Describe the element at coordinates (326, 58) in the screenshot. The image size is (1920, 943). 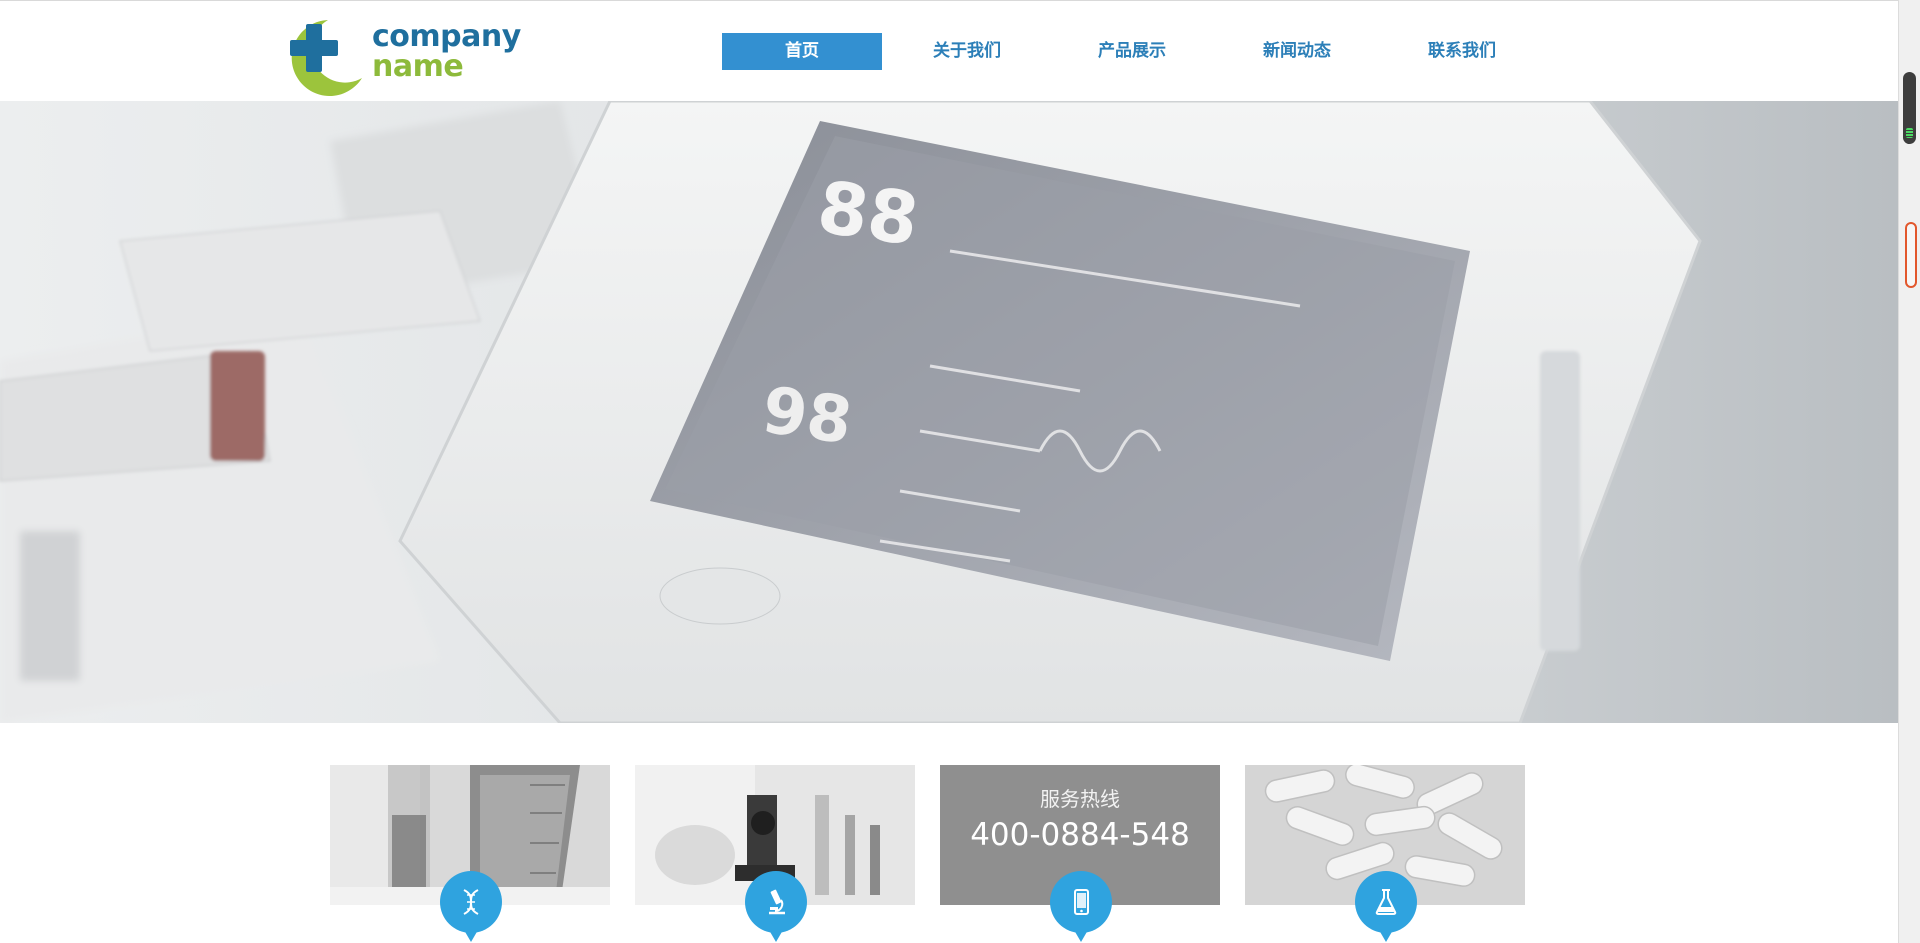
I see `medical-cross-logo-icon` at that location.